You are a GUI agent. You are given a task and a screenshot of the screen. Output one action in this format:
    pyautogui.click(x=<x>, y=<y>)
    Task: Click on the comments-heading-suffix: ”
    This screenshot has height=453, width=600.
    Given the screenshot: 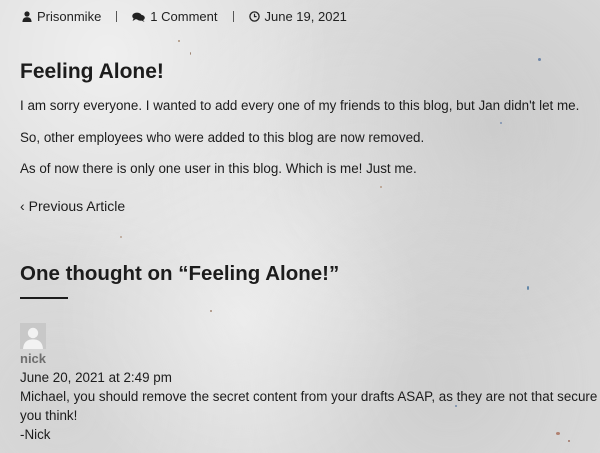 What is the action you would take?
    pyautogui.click(x=334, y=273)
    